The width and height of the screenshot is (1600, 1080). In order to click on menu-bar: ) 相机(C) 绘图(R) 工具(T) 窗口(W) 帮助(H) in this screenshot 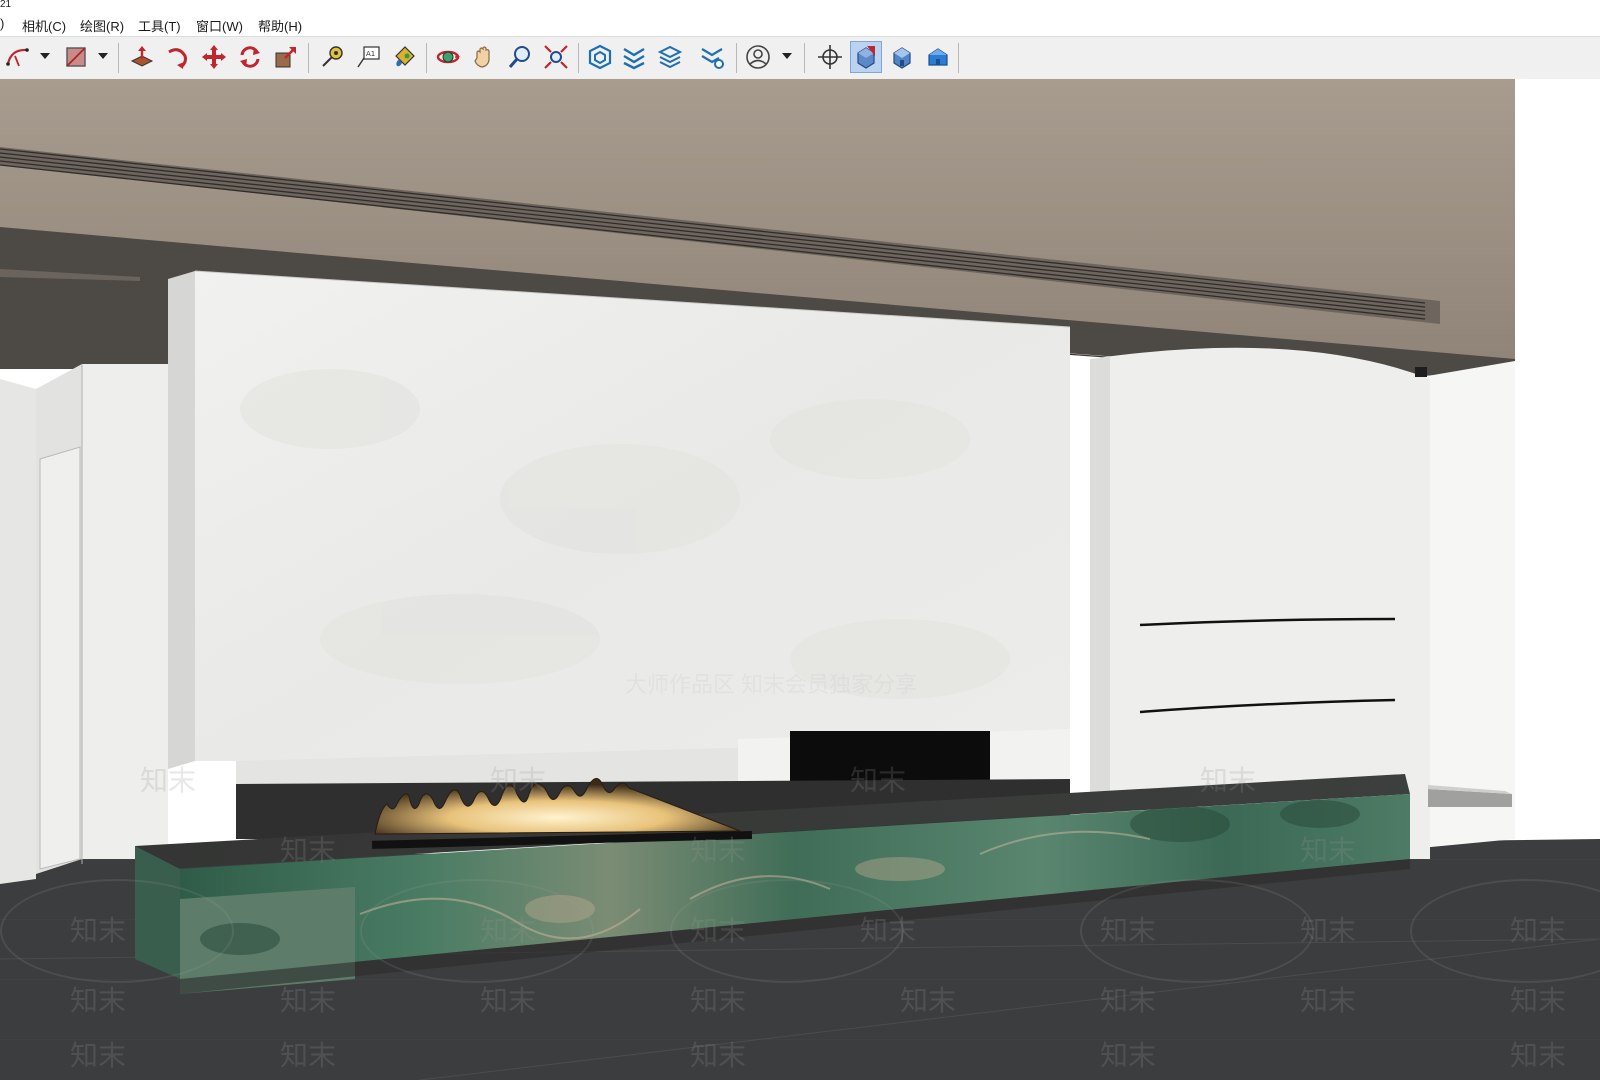, I will do `click(800, 23)`.